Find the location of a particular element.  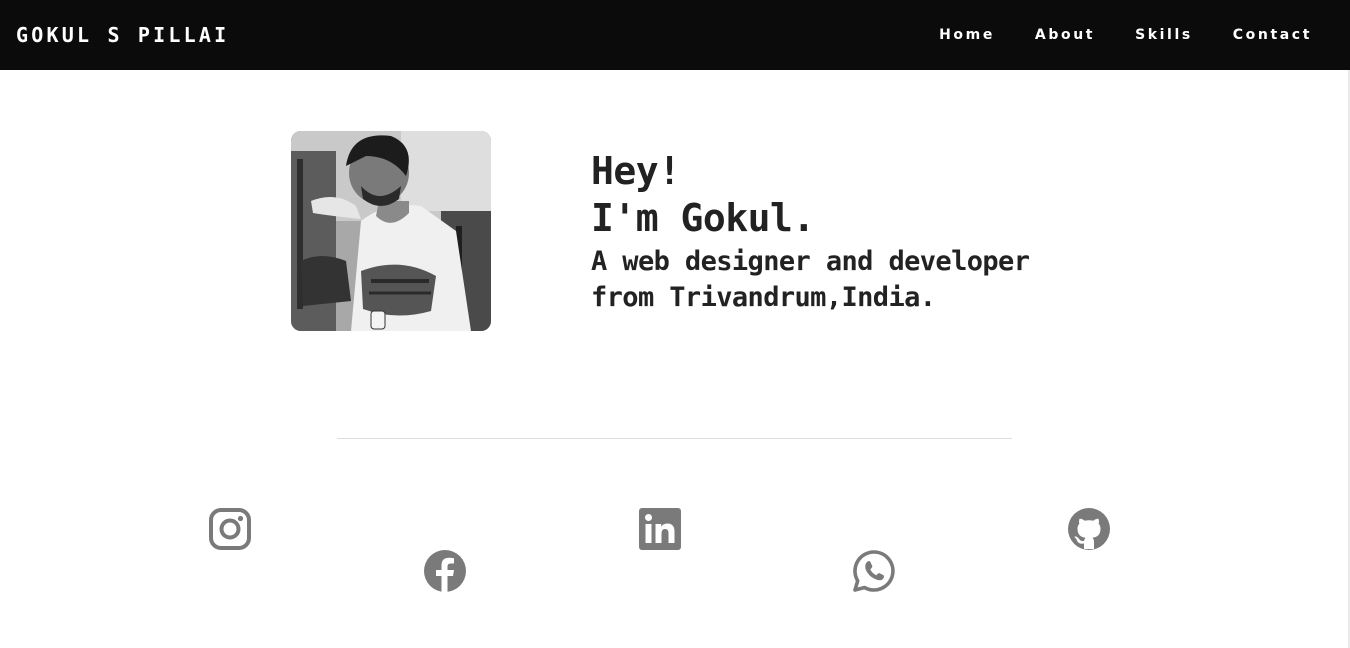

hero-greeting: Hey! is located at coordinates (636, 171).